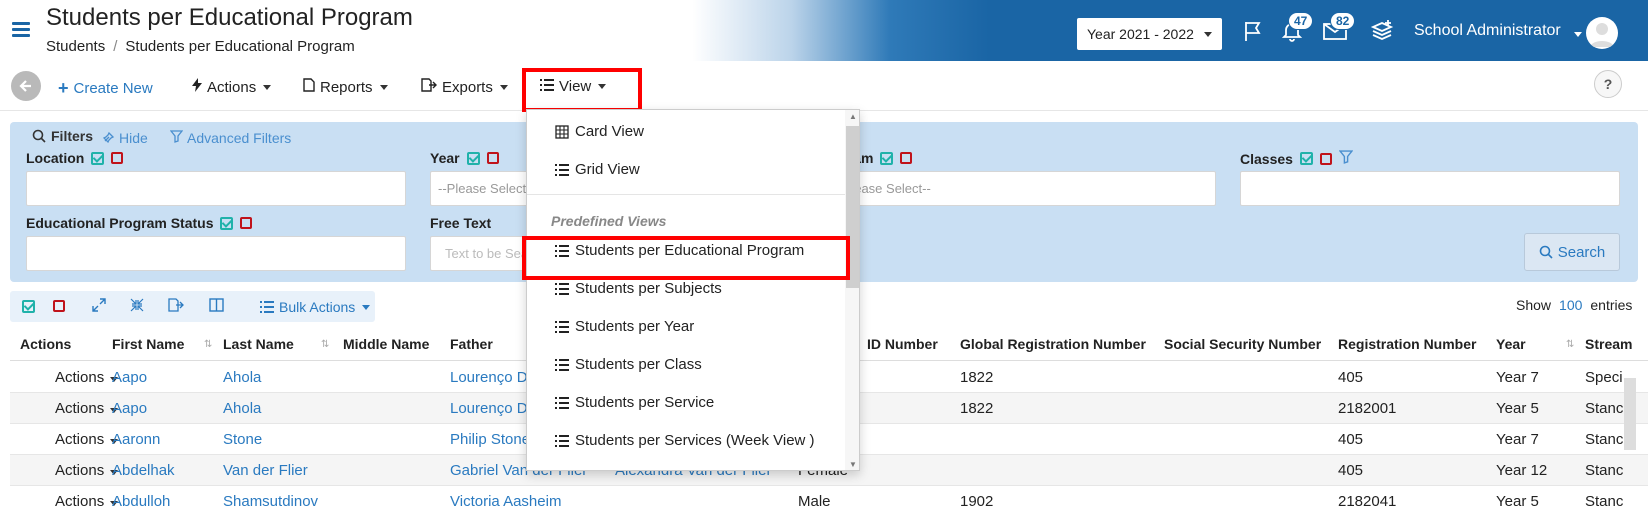  What do you see at coordinates (21, 30) in the screenshot?
I see `hamburger-menu-icon` at bounding box center [21, 30].